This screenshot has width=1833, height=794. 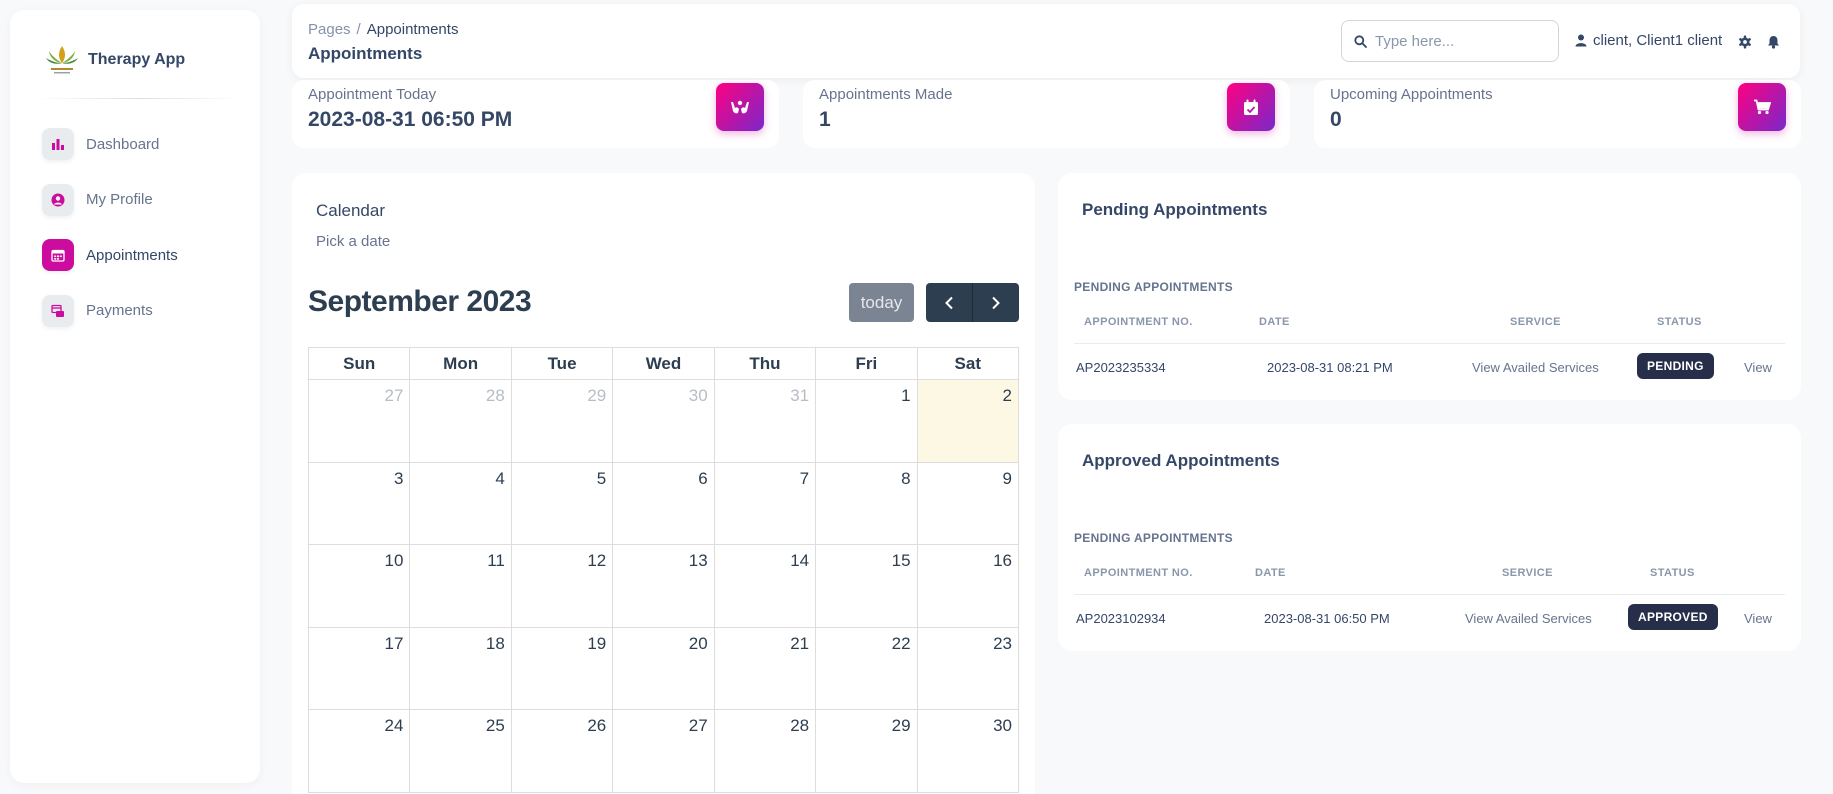 What do you see at coordinates (765, 586) in the screenshot?
I see `calendar-day-cell: 14` at bounding box center [765, 586].